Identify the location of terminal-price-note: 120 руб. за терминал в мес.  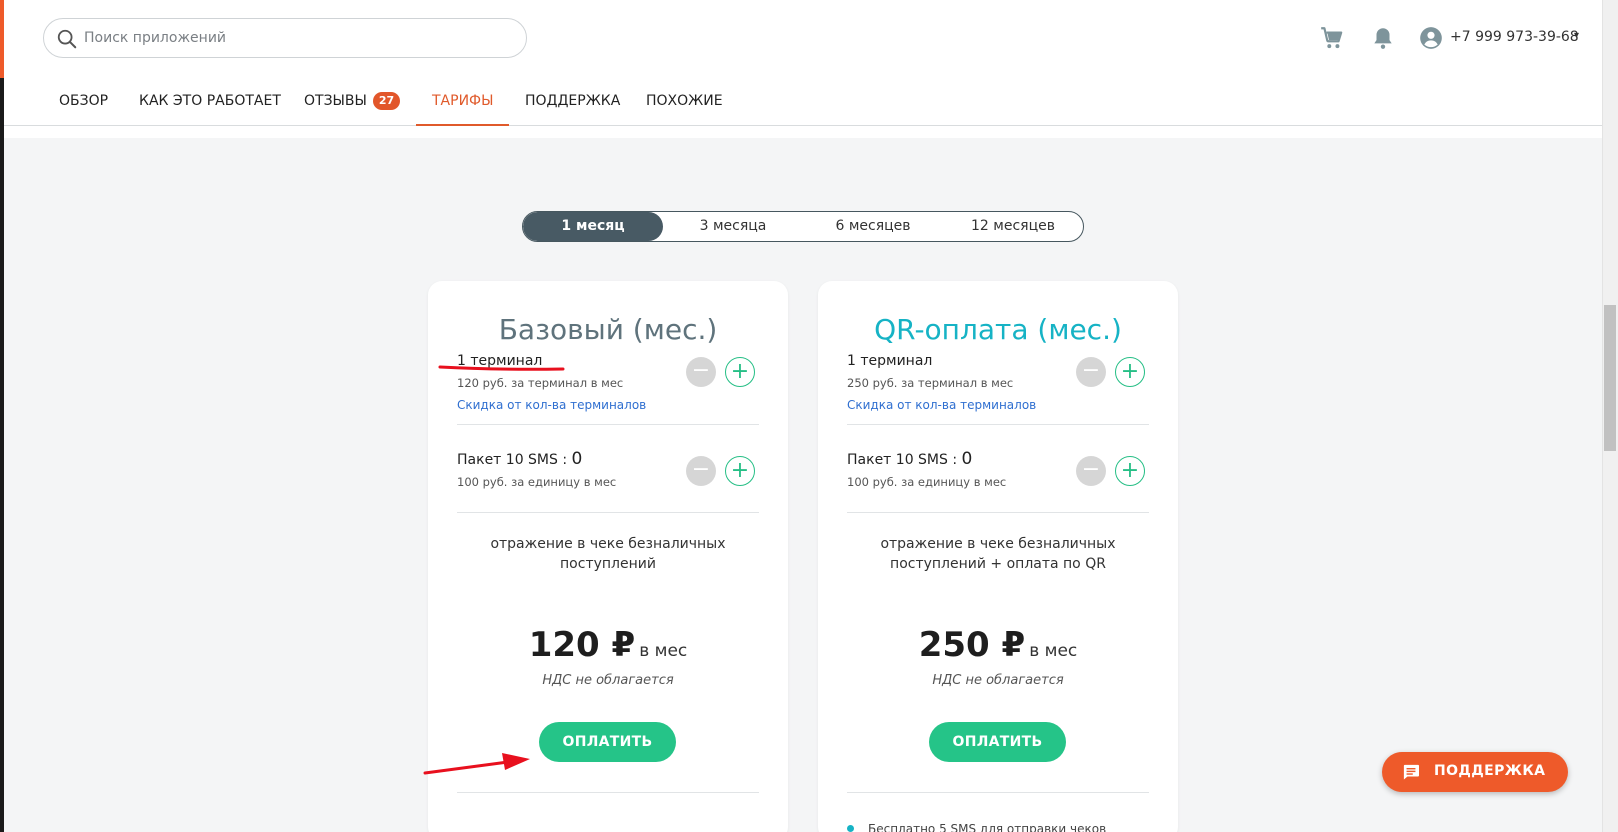
(540, 383).